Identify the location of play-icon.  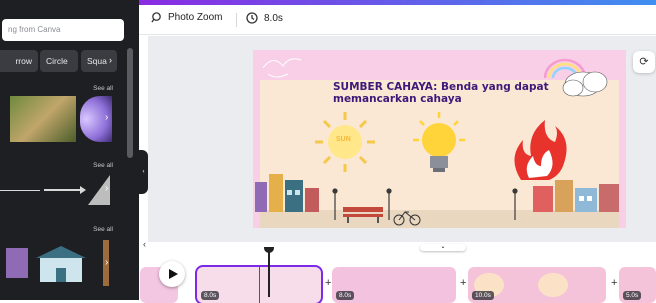
(173, 274).